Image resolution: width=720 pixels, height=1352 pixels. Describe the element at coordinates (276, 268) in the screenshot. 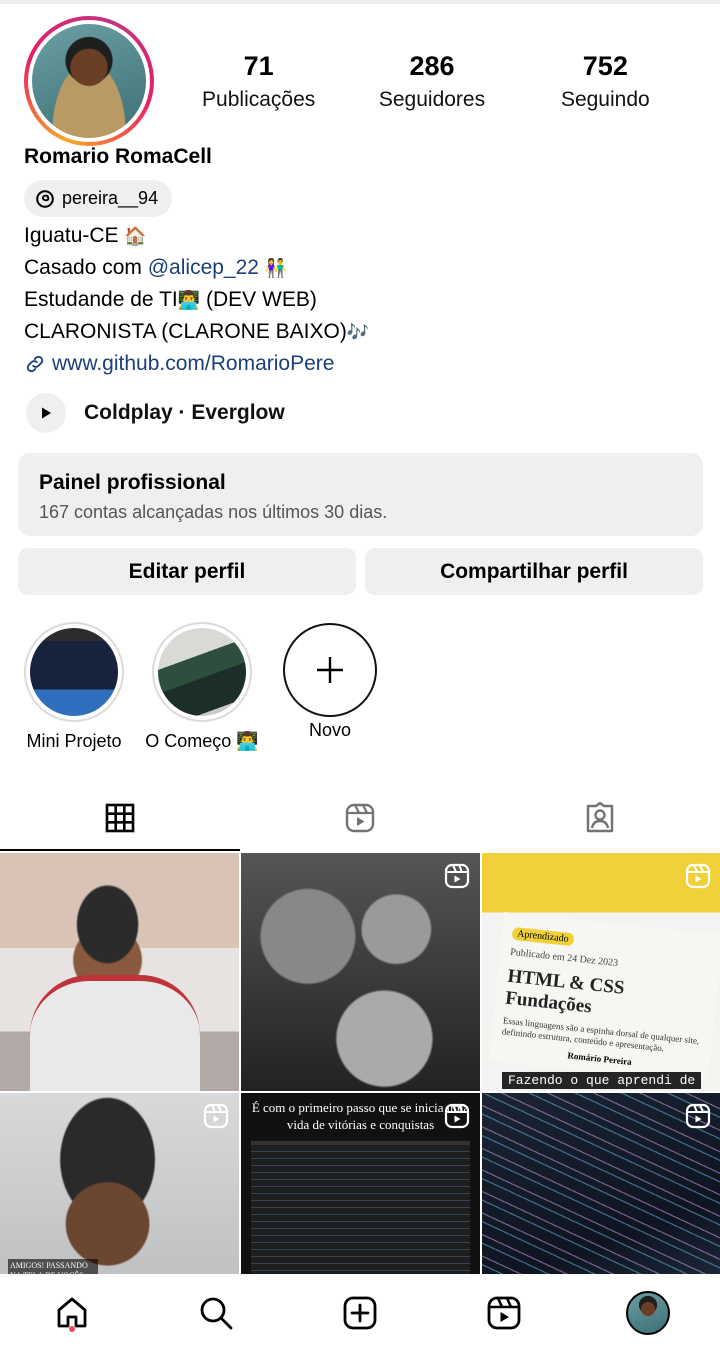

I see `couple-emoji: 👫` at that location.